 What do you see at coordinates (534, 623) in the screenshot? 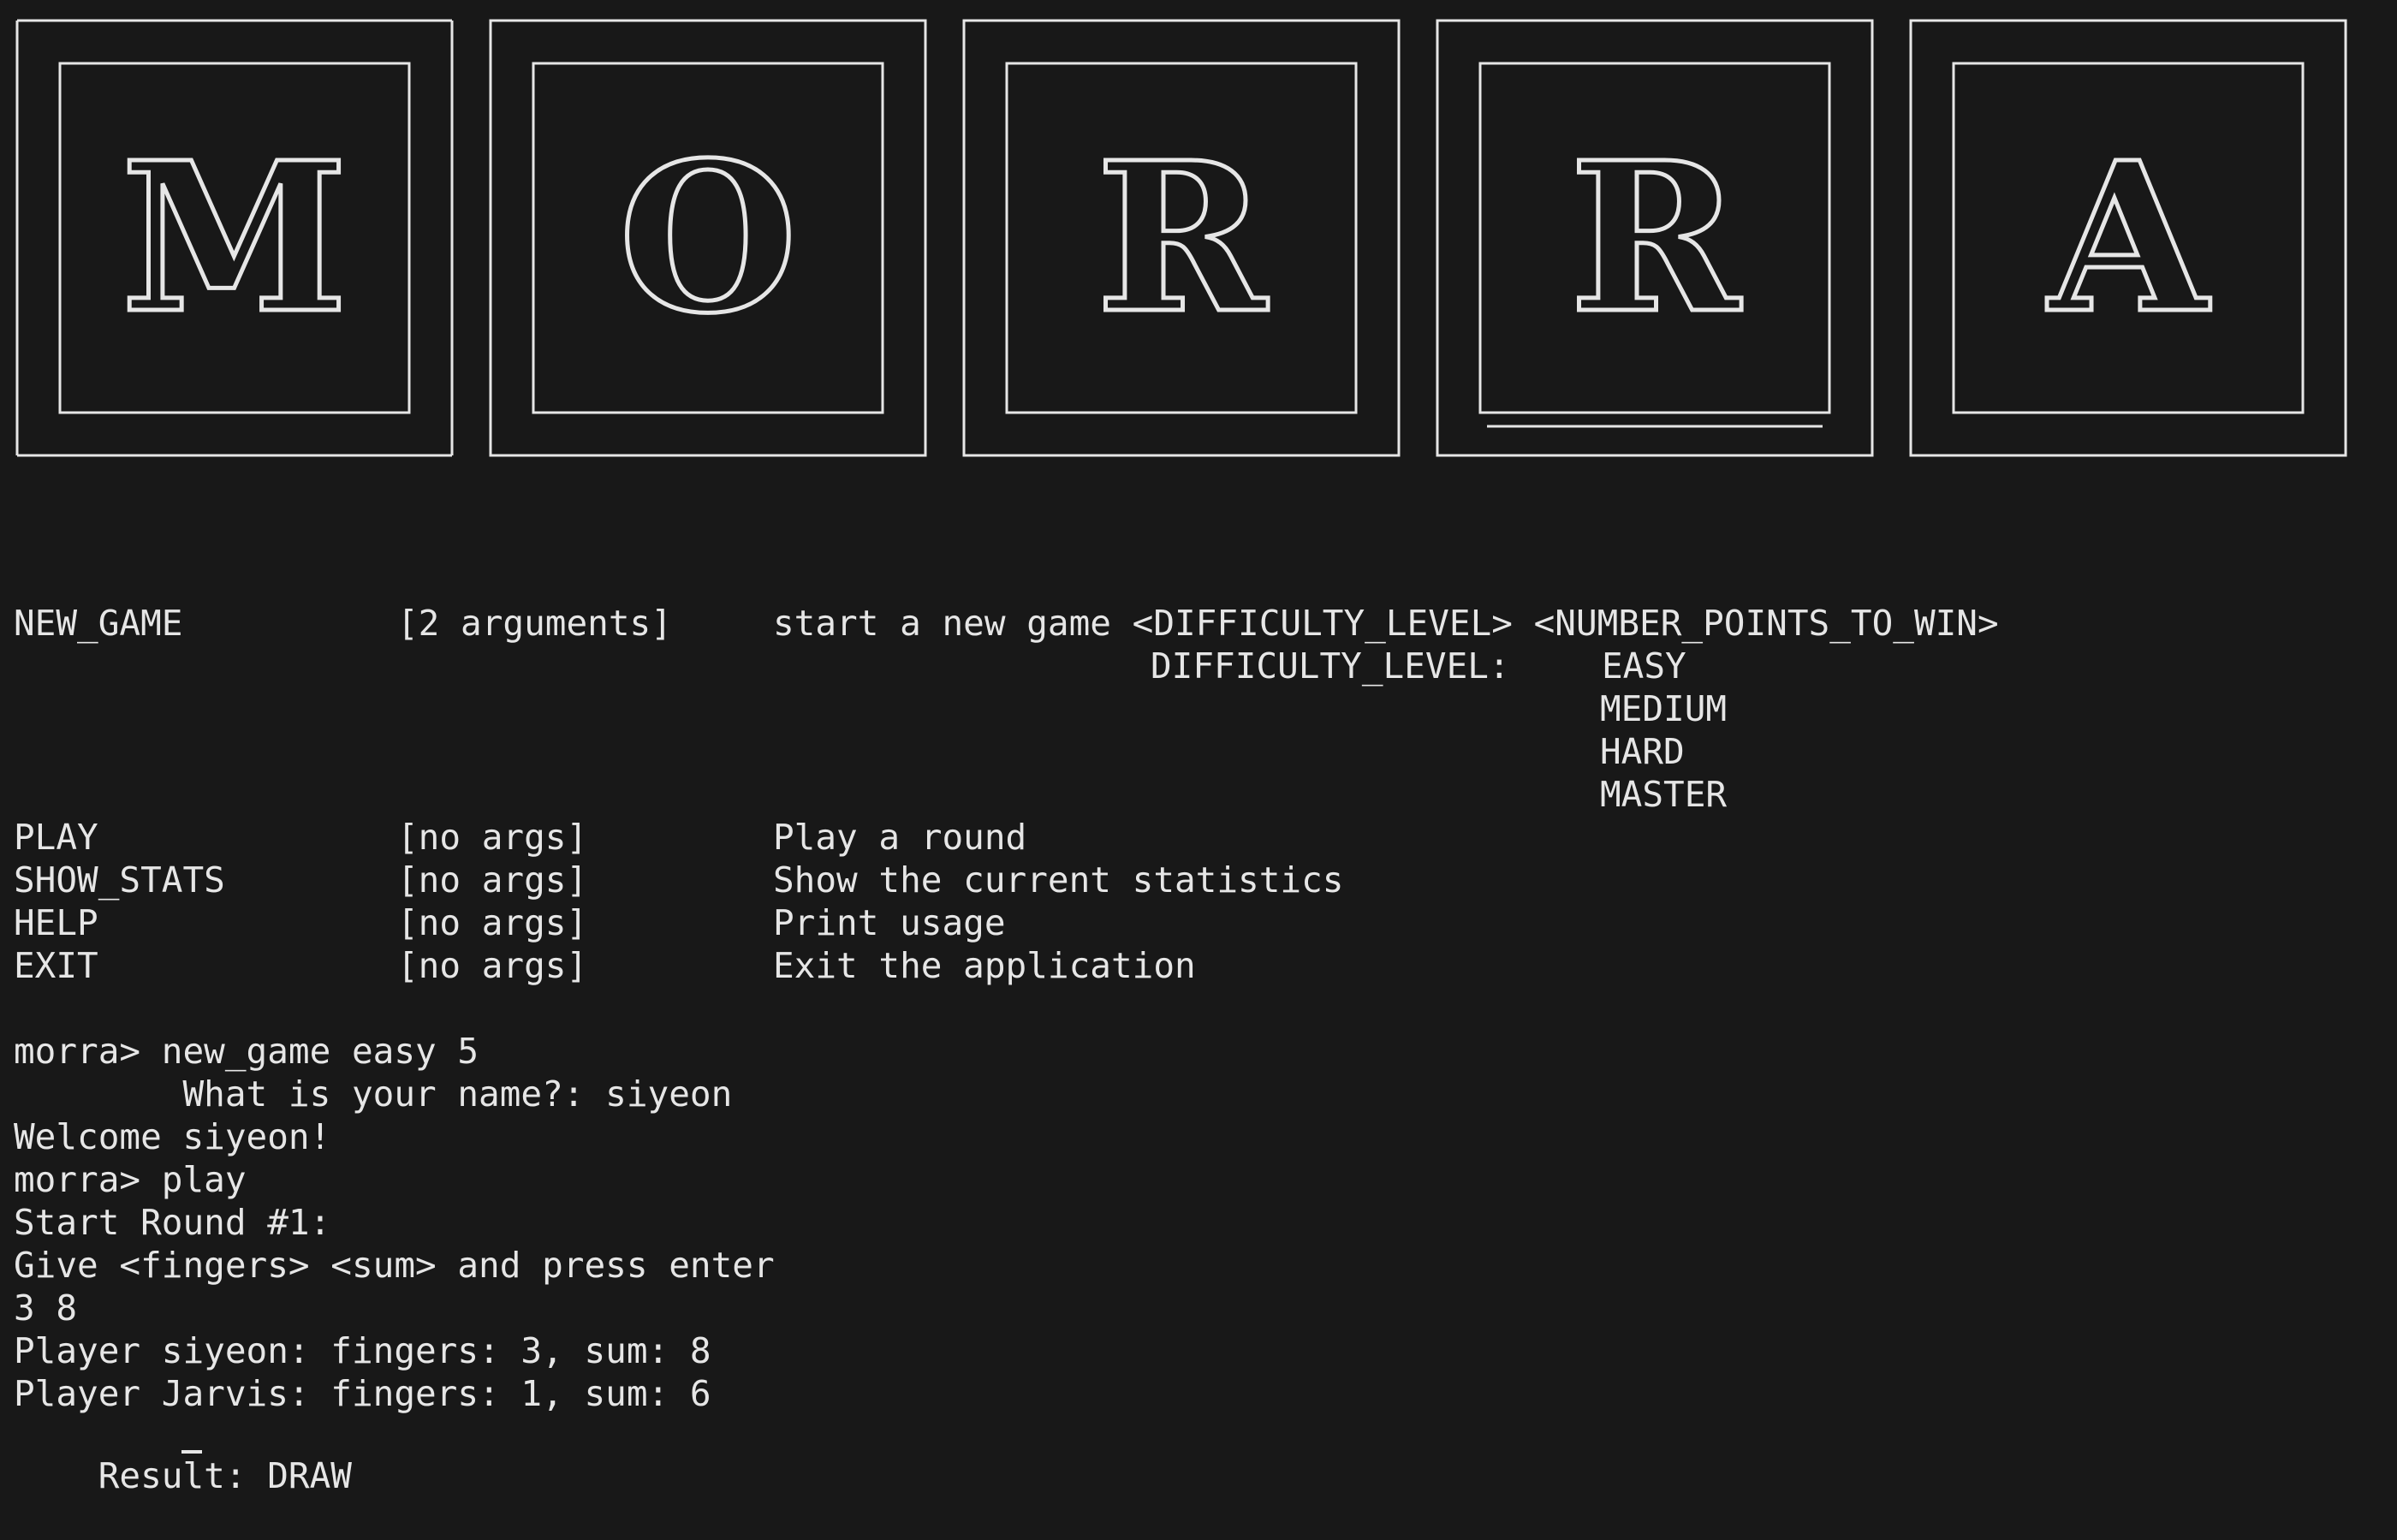
I see `help-args: [2 arguments]` at bounding box center [534, 623].